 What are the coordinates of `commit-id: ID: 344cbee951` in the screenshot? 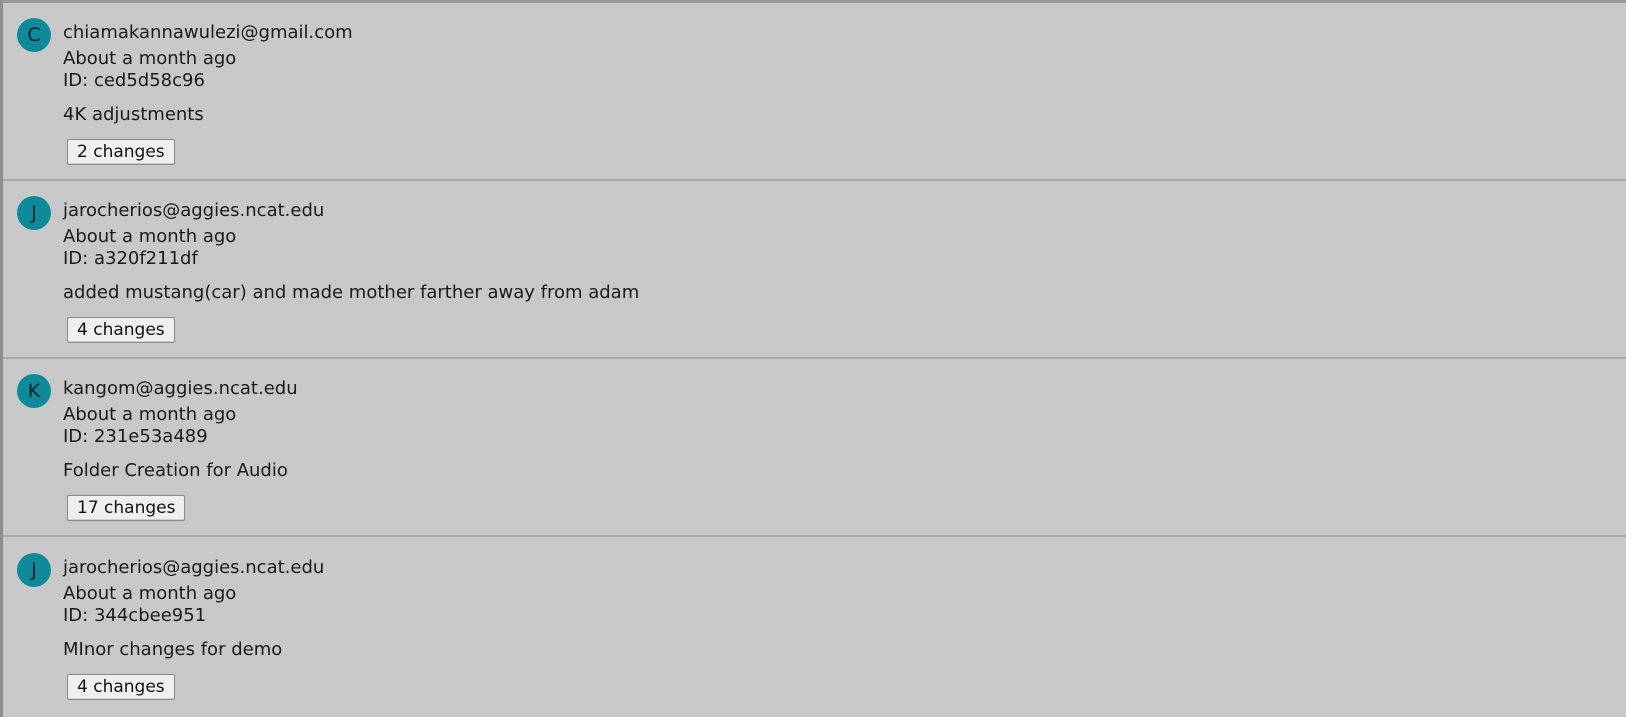 It's located at (135, 615).